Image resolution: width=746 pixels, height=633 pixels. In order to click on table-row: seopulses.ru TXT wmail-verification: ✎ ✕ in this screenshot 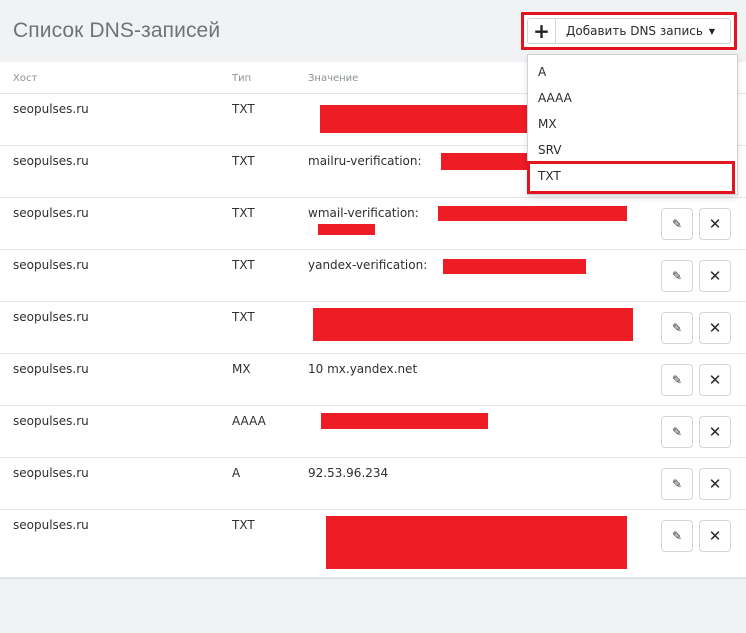, I will do `click(373, 224)`.